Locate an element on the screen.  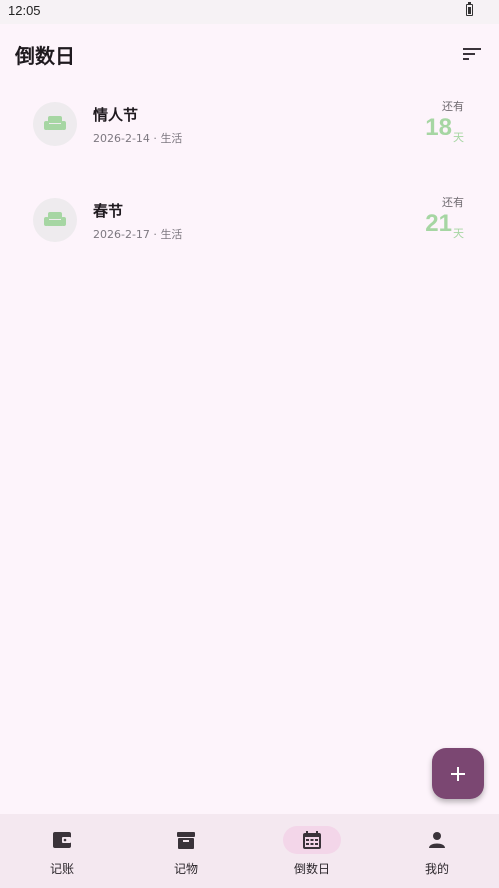
nav-label: 记物 is located at coordinates (185, 869).